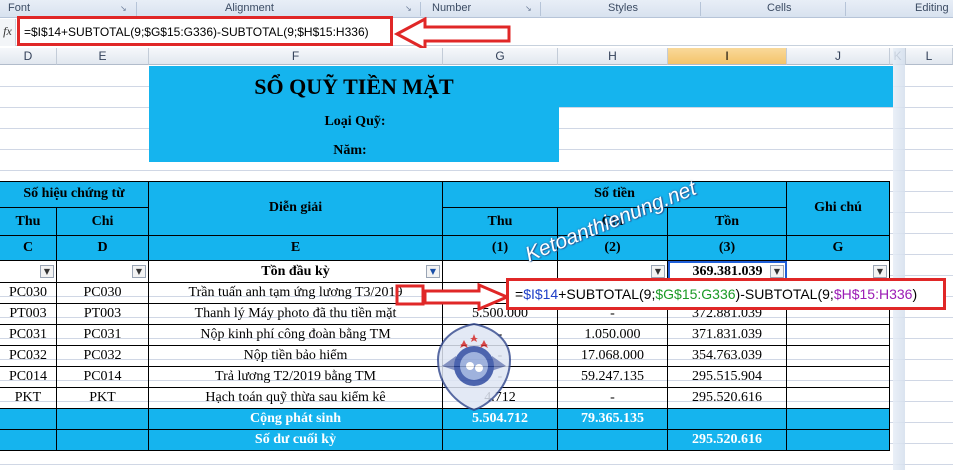  I want to click on formula-highlight-box, so click(205, 31).